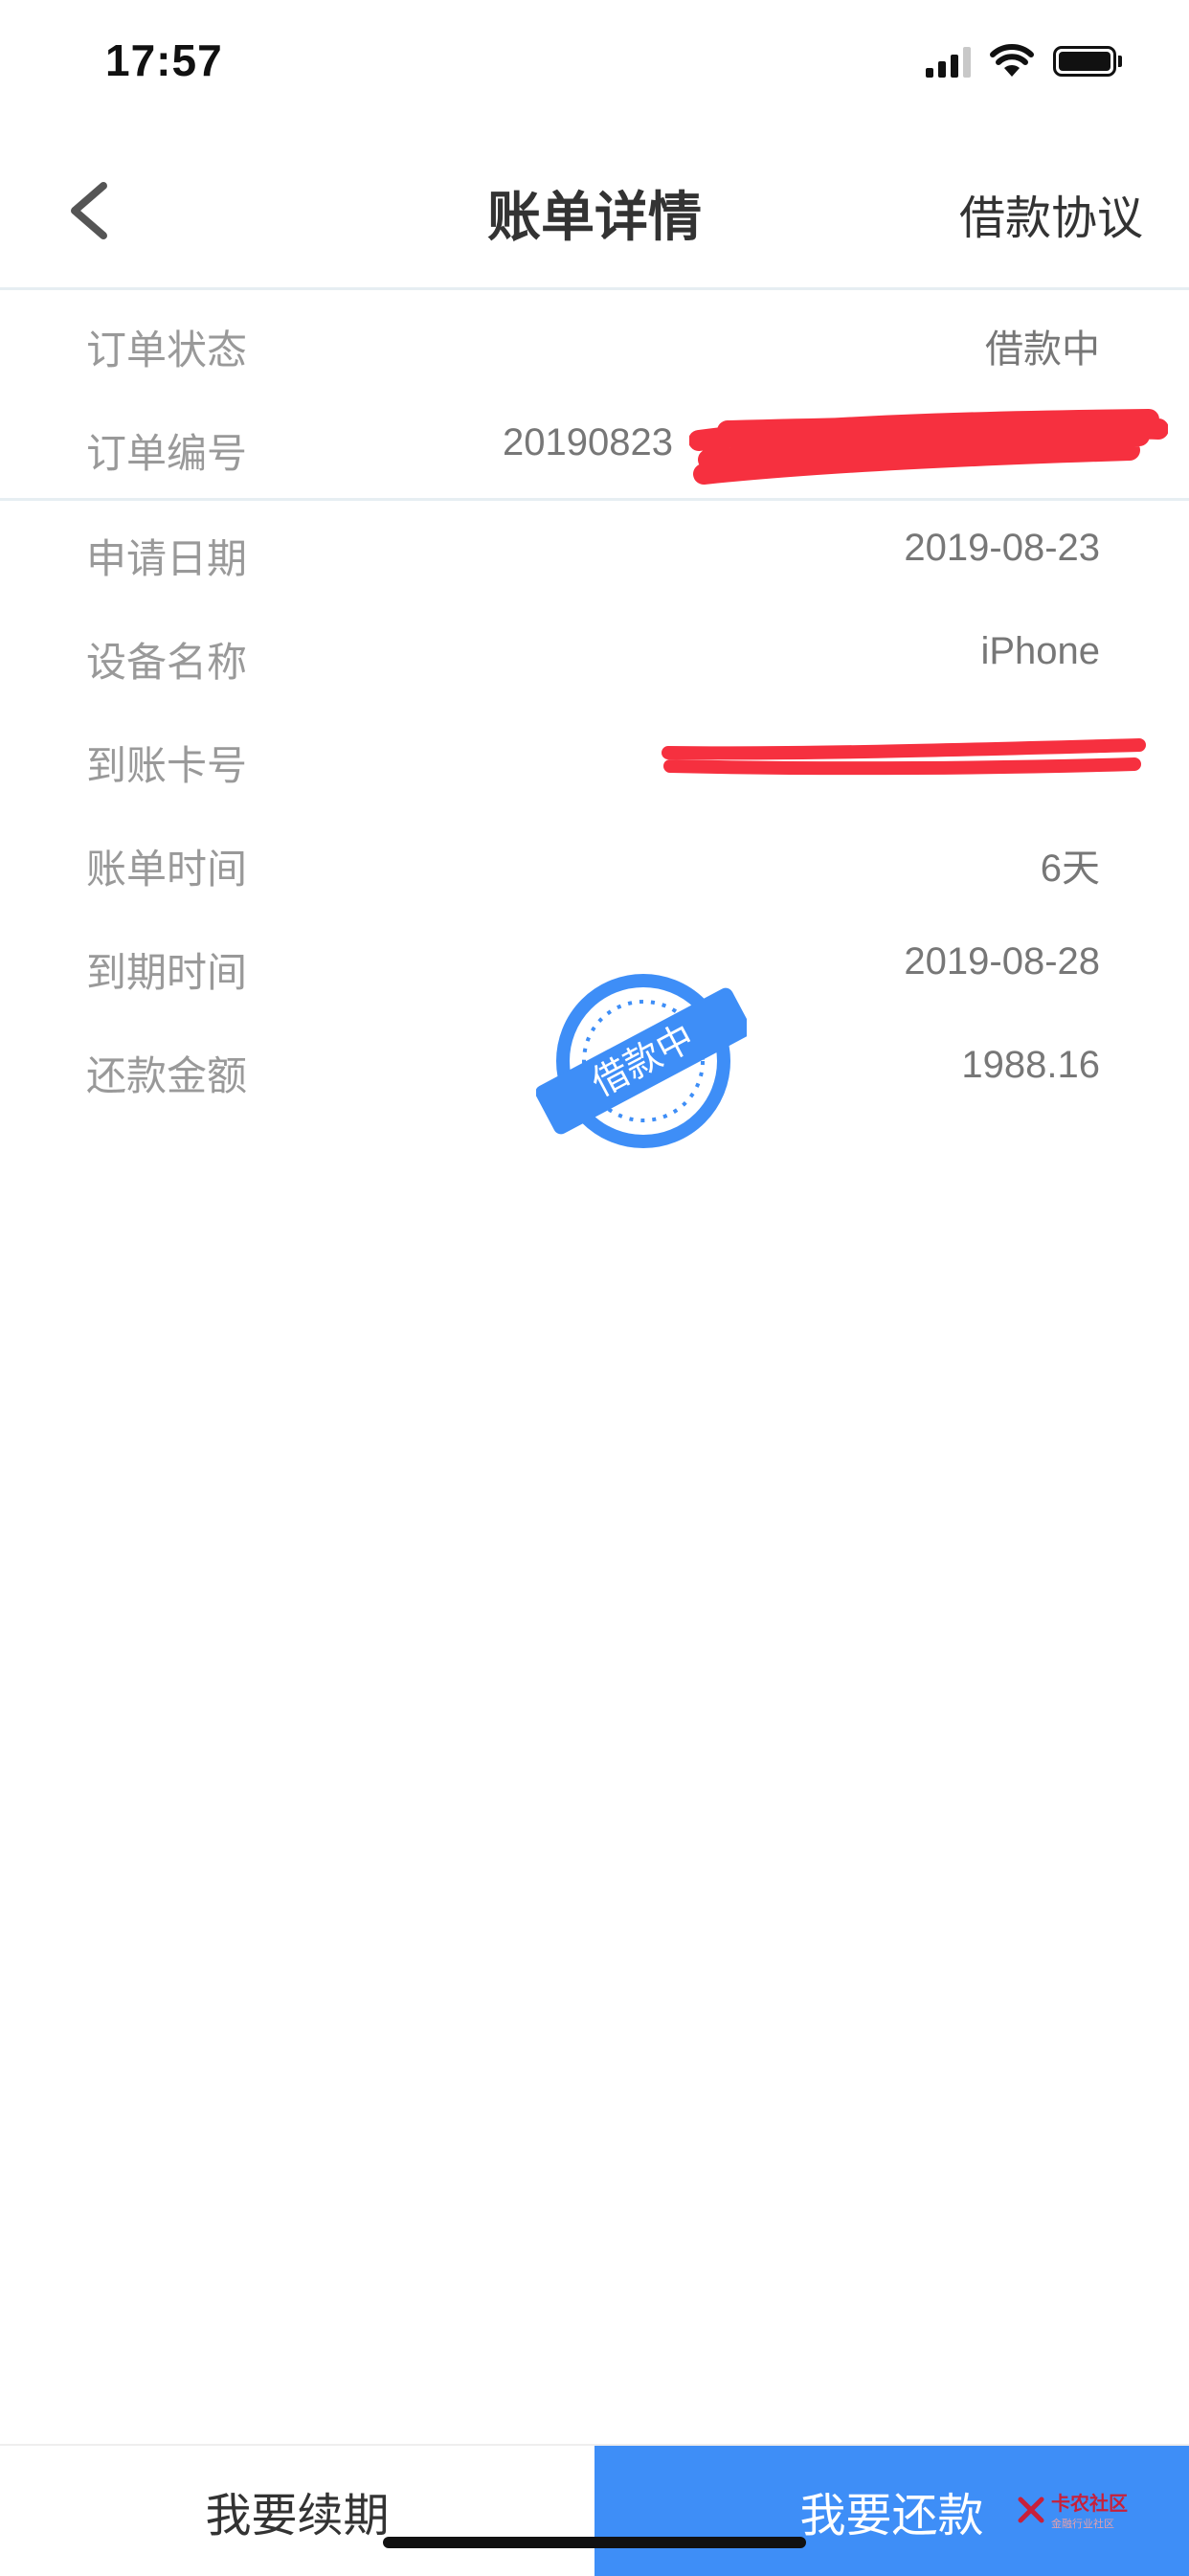 This screenshot has height=2576, width=1189. I want to click on row-value: 2019-08-28, so click(1002, 961).